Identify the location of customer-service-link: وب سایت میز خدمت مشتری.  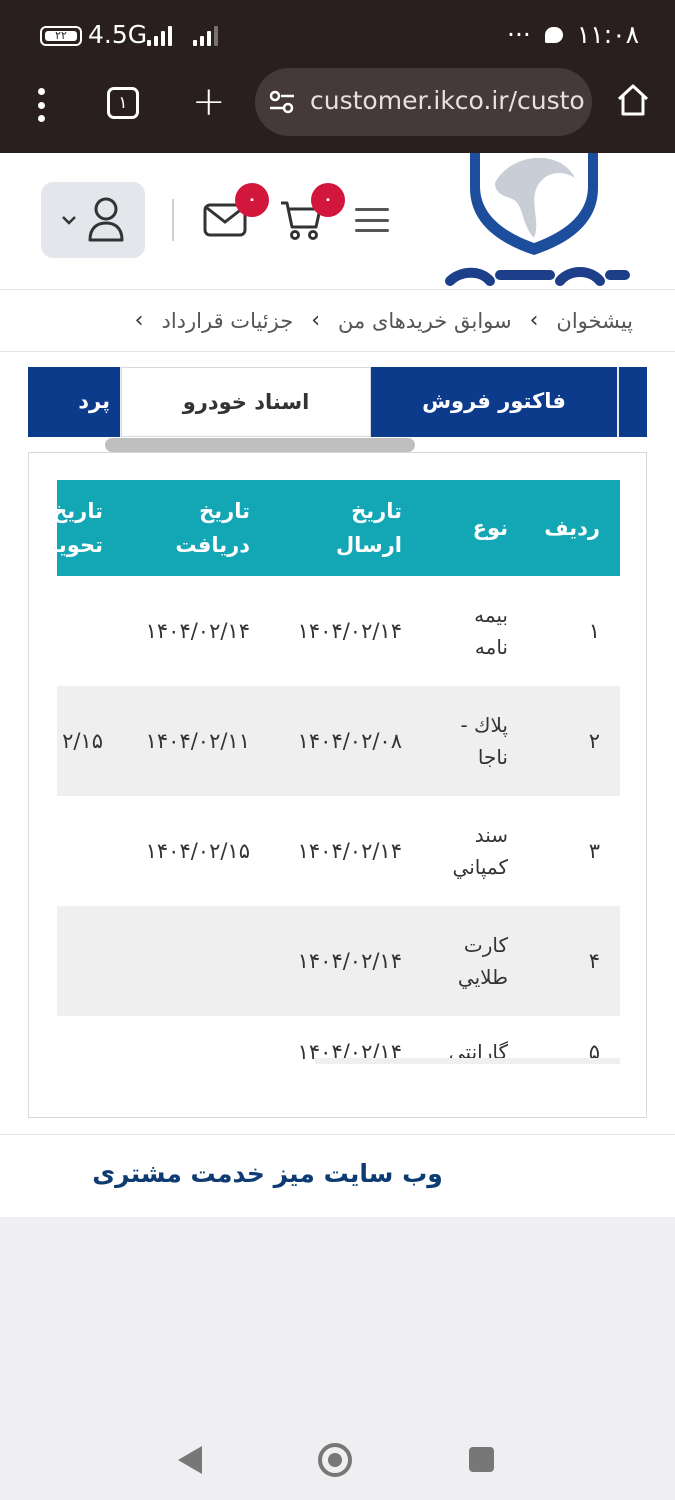
(337, 1173).